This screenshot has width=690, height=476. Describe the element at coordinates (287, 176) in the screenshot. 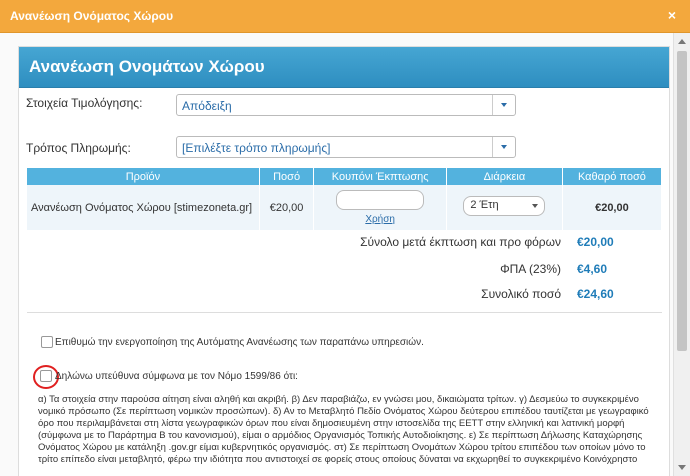

I see `col-header-amount: Ποσό` at that location.